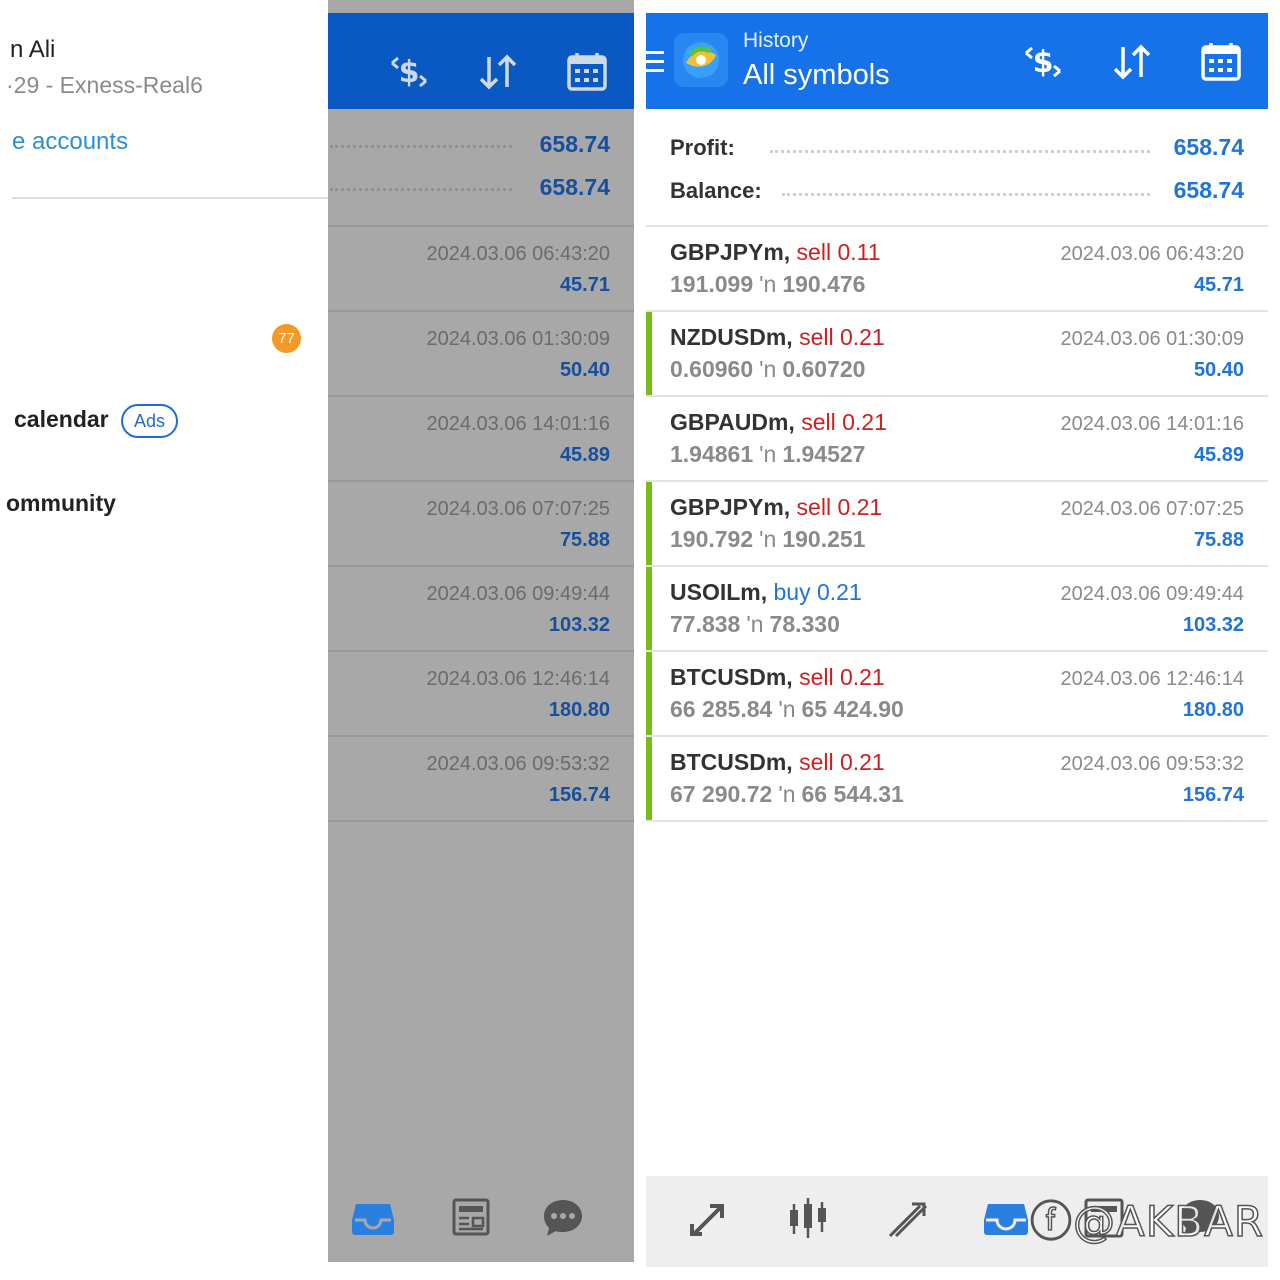 This screenshot has height=1280, width=1280. I want to click on dimmed-trade-row: 2024.03.06 06:43:20 45.71, so click(481, 269).